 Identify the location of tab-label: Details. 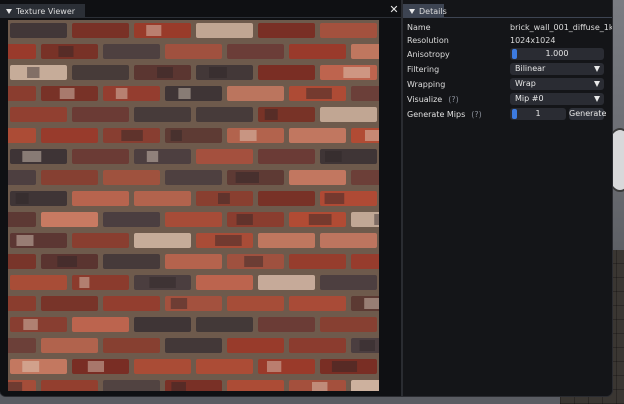
(433, 11).